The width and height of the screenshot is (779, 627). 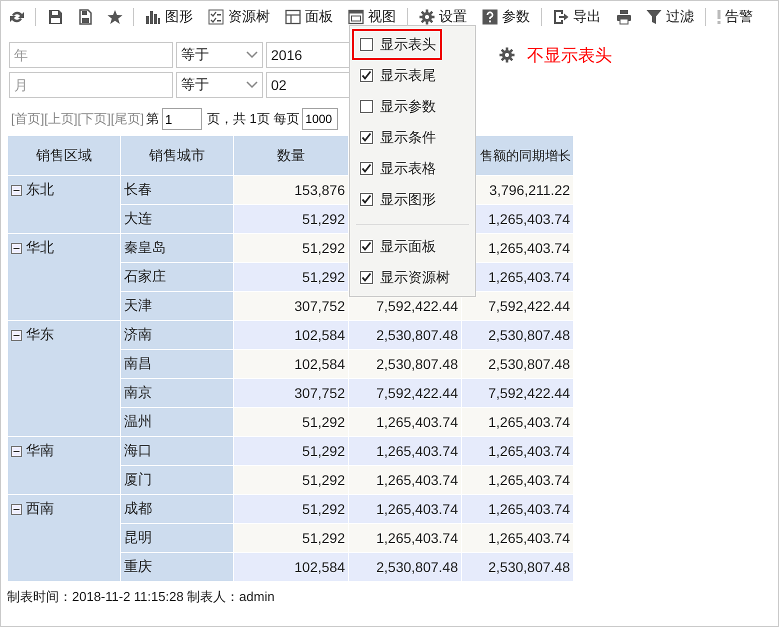 What do you see at coordinates (177, 190) in the screenshot?
I see `city-cell: 长春` at bounding box center [177, 190].